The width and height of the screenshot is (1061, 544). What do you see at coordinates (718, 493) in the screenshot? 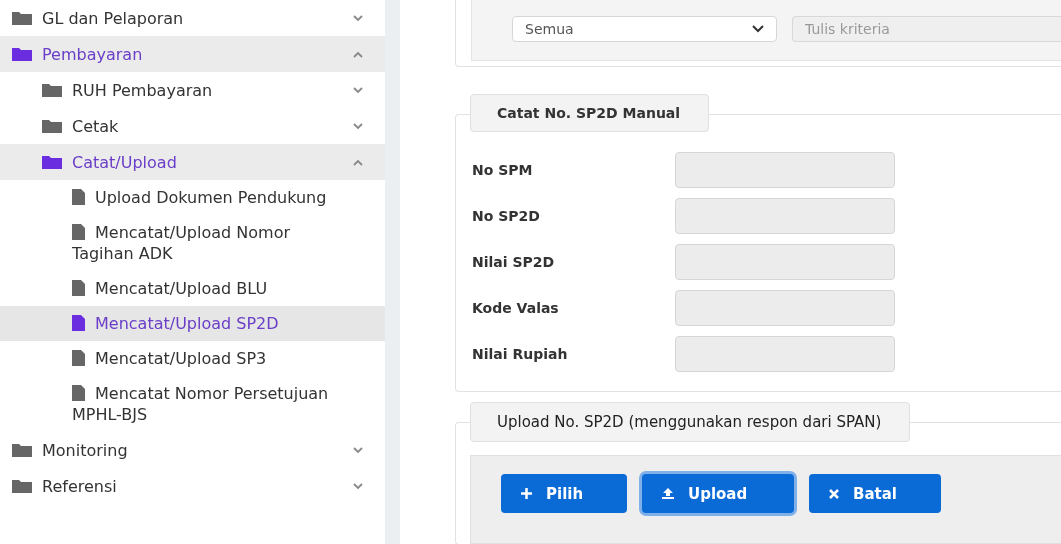
I see `upload-button: Upload` at bounding box center [718, 493].